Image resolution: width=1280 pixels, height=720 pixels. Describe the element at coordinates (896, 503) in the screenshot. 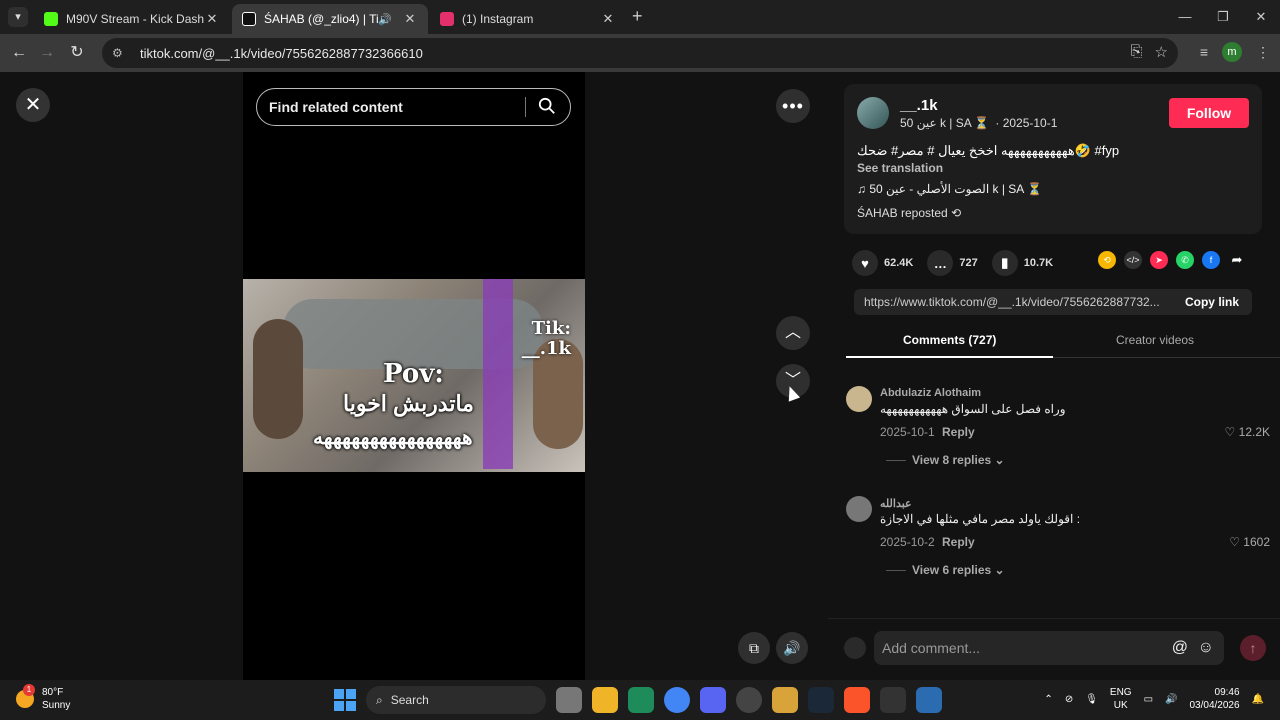

I see `commenter-name: عبدالله` at that location.